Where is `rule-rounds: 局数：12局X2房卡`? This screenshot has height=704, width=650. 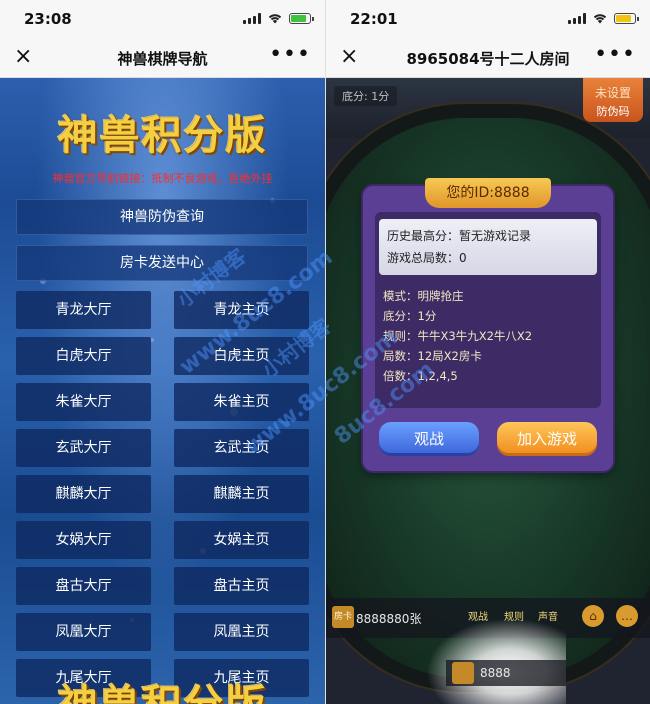
rule-rounds: 局数：12局X2房卡 is located at coordinates (432, 356).